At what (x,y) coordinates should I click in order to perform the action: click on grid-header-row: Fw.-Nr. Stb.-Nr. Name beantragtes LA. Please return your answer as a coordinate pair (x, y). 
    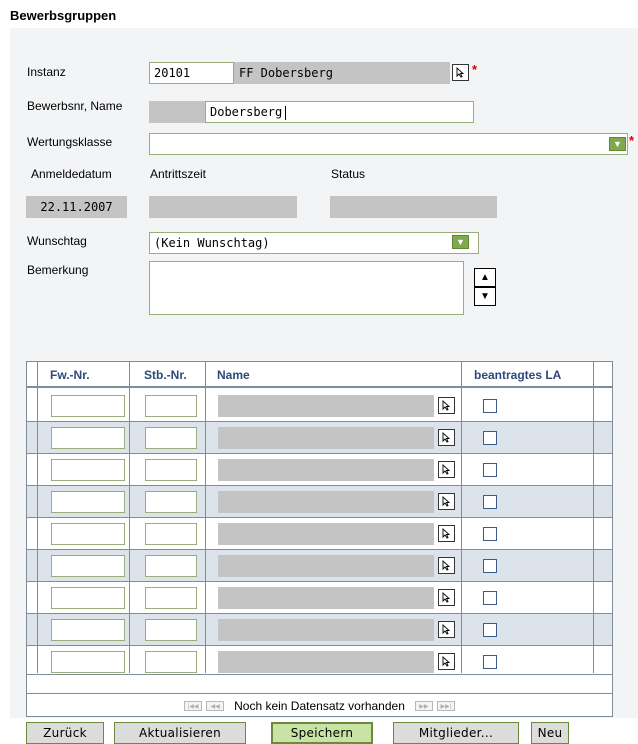
    Looking at the image, I should click on (319, 375).